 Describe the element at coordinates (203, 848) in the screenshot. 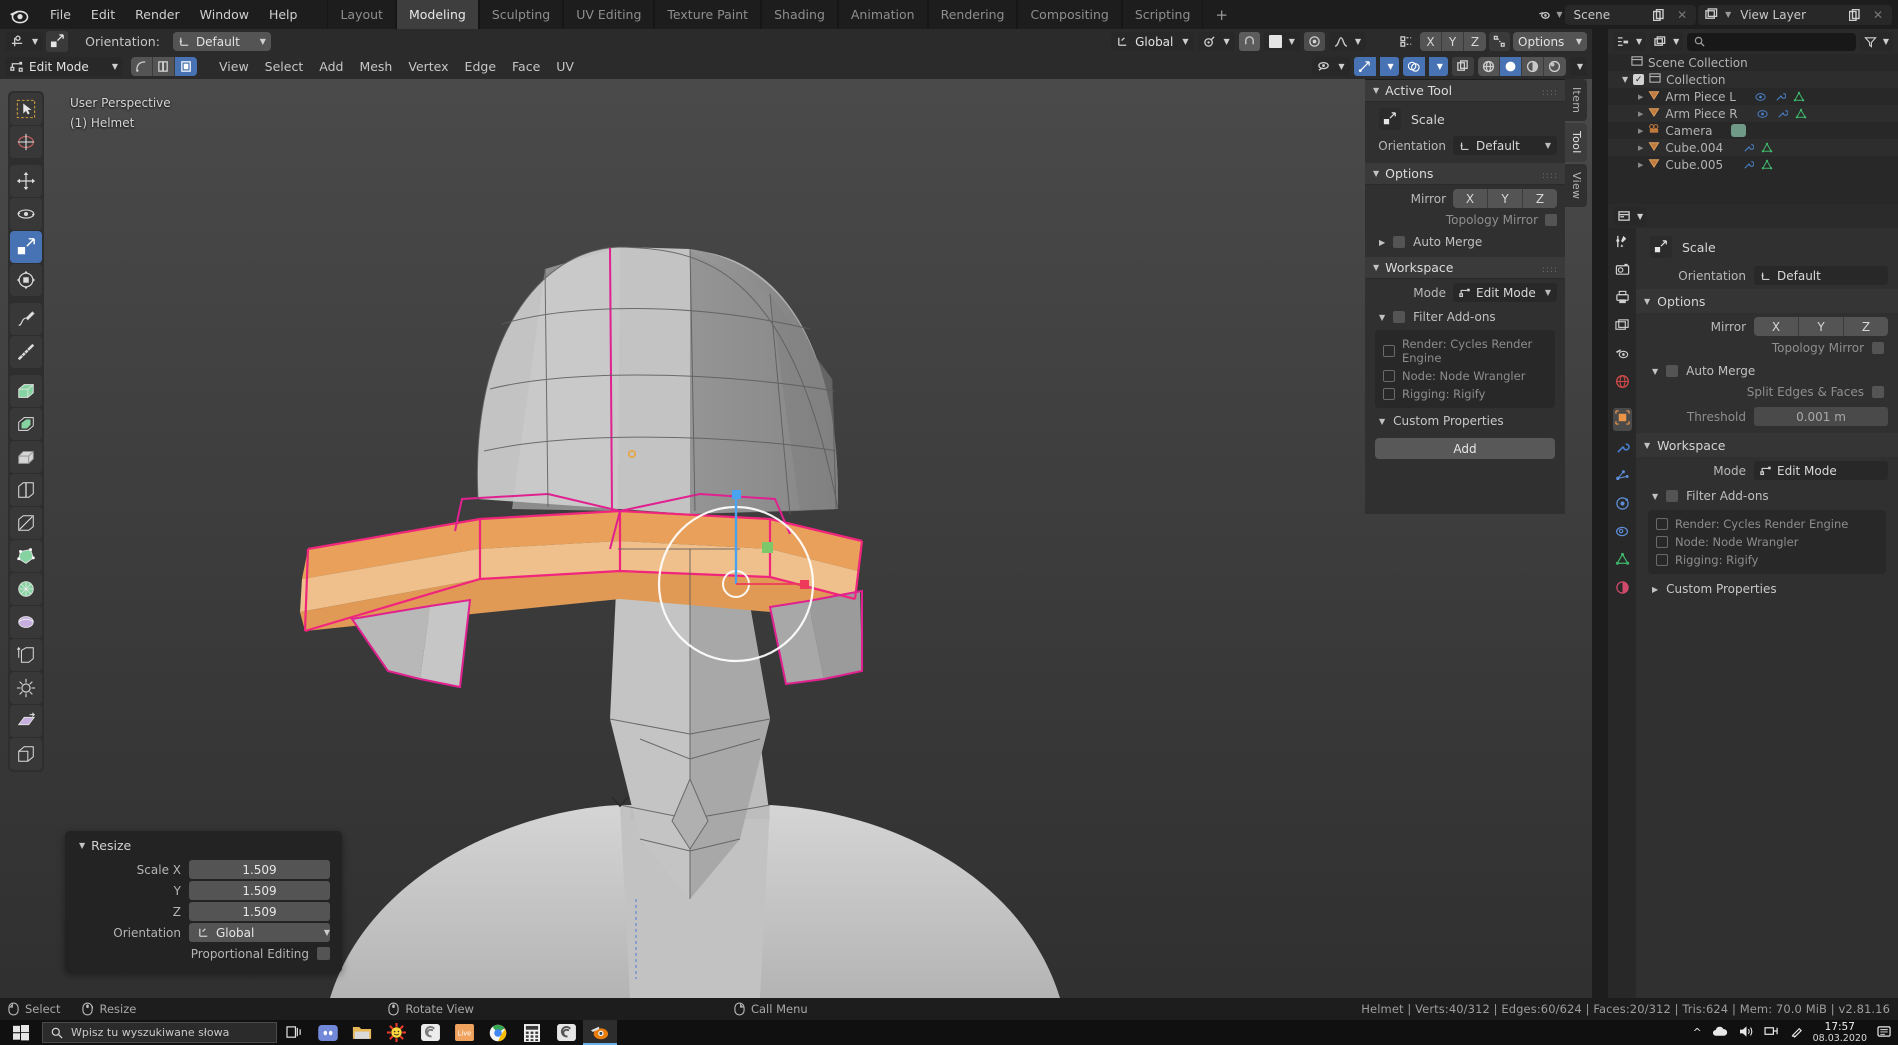

I see `operator-panel-header: ▼ Resize` at that location.